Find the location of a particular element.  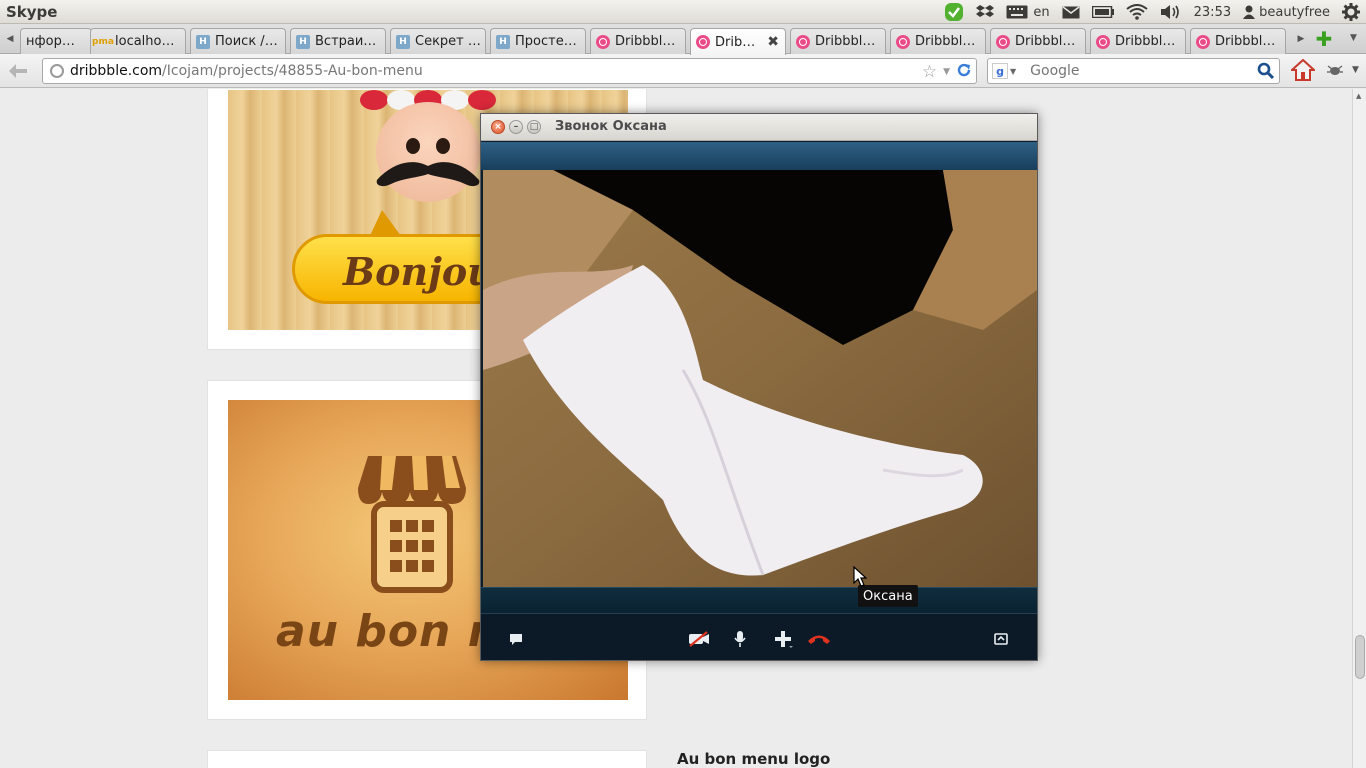

address-bar-actions: ☆ ▼ is located at coordinates (947, 72).